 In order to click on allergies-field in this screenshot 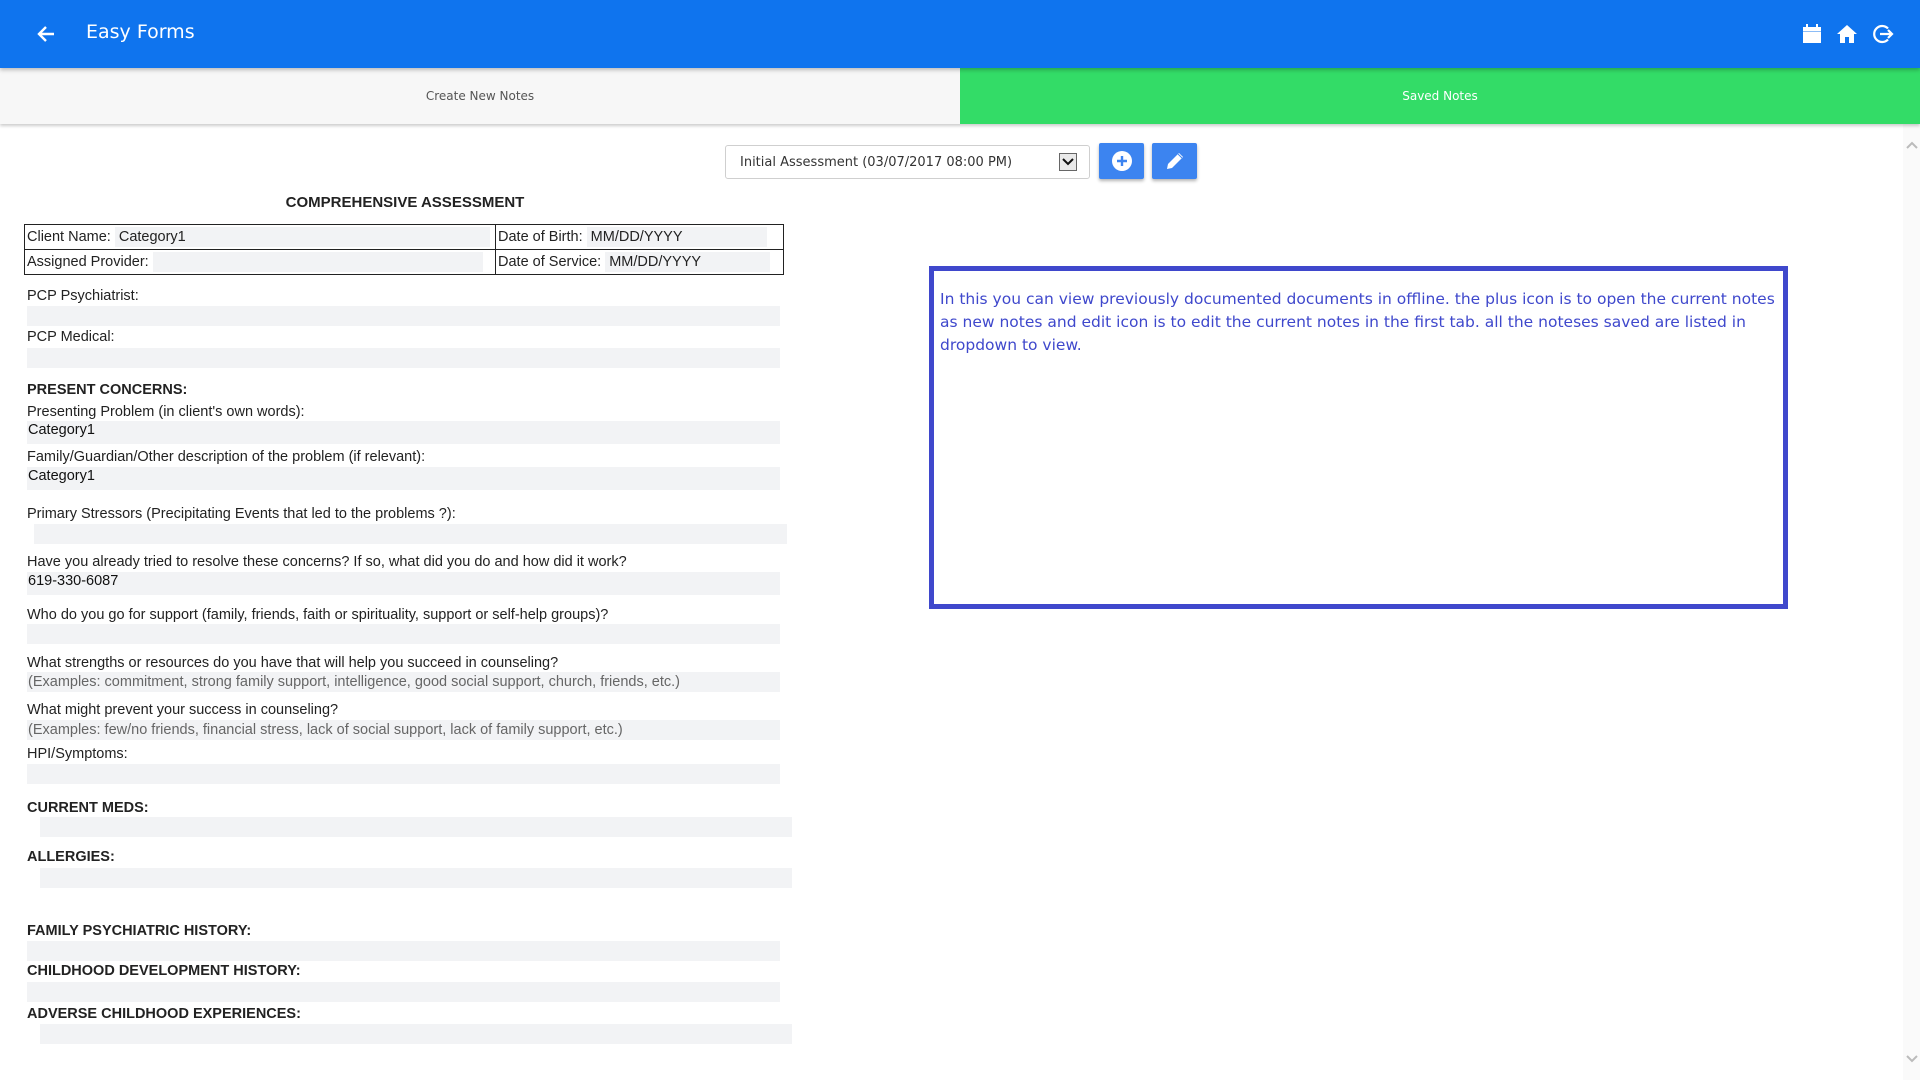, I will do `click(416, 878)`.